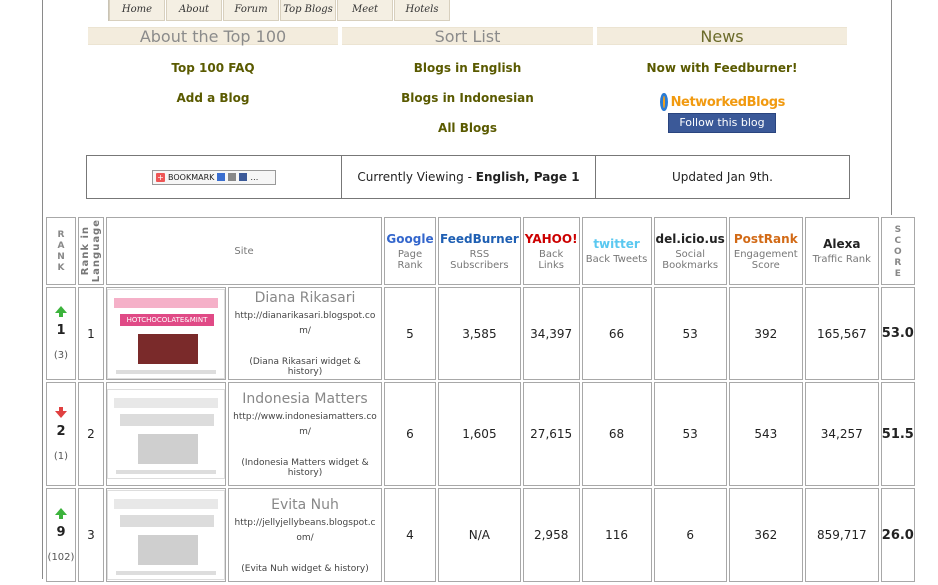  Describe the element at coordinates (841, 334) in the screenshot. I see `alexa-value: 165,567` at that location.